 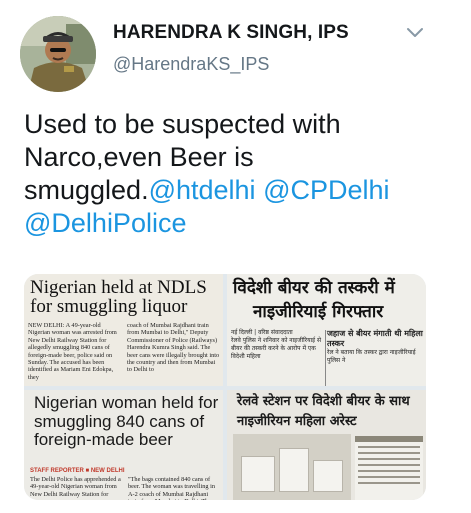 What do you see at coordinates (262, 332) in the screenshot?
I see `clipping-dateline: नई दिल्ली | वरिष्ठ संवाददाता` at bounding box center [262, 332].